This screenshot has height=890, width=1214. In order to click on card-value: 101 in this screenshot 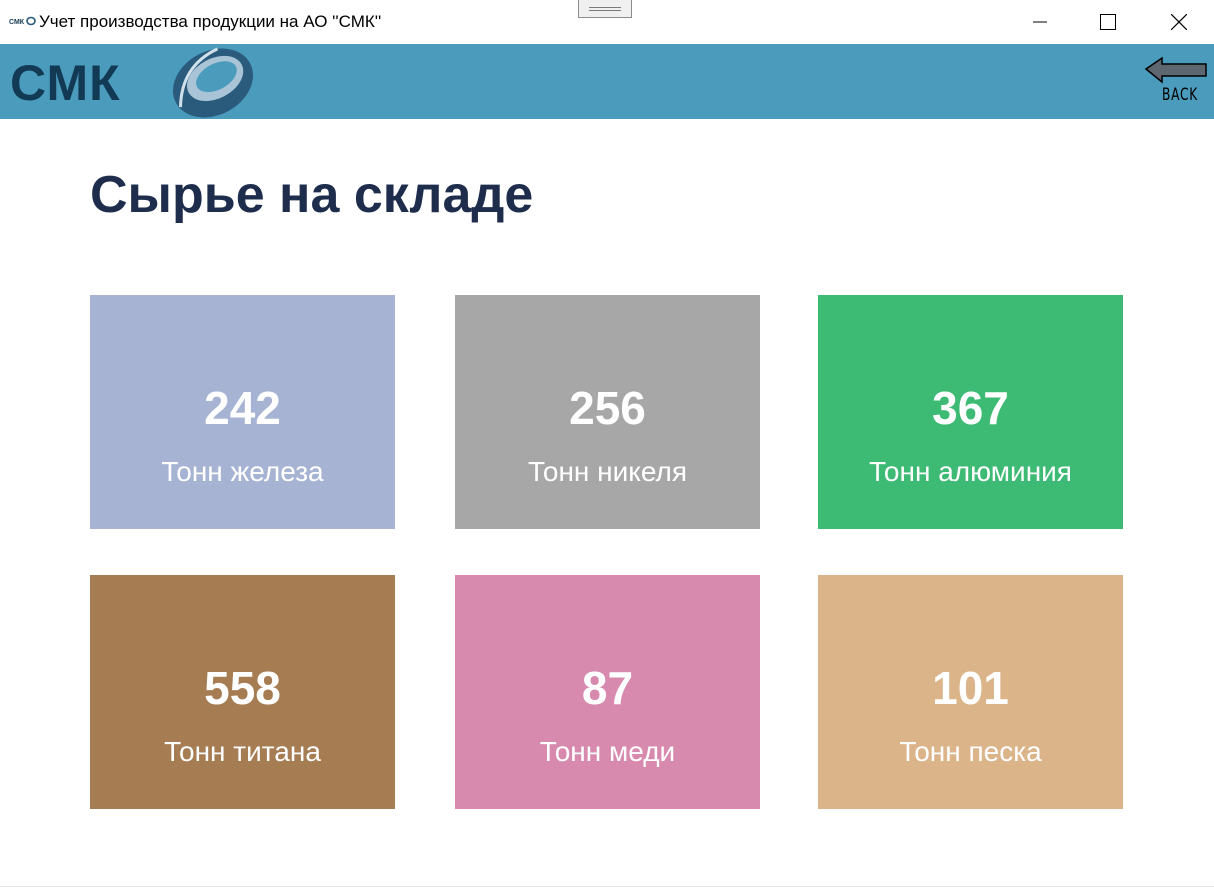, I will do `click(970, 688)`.